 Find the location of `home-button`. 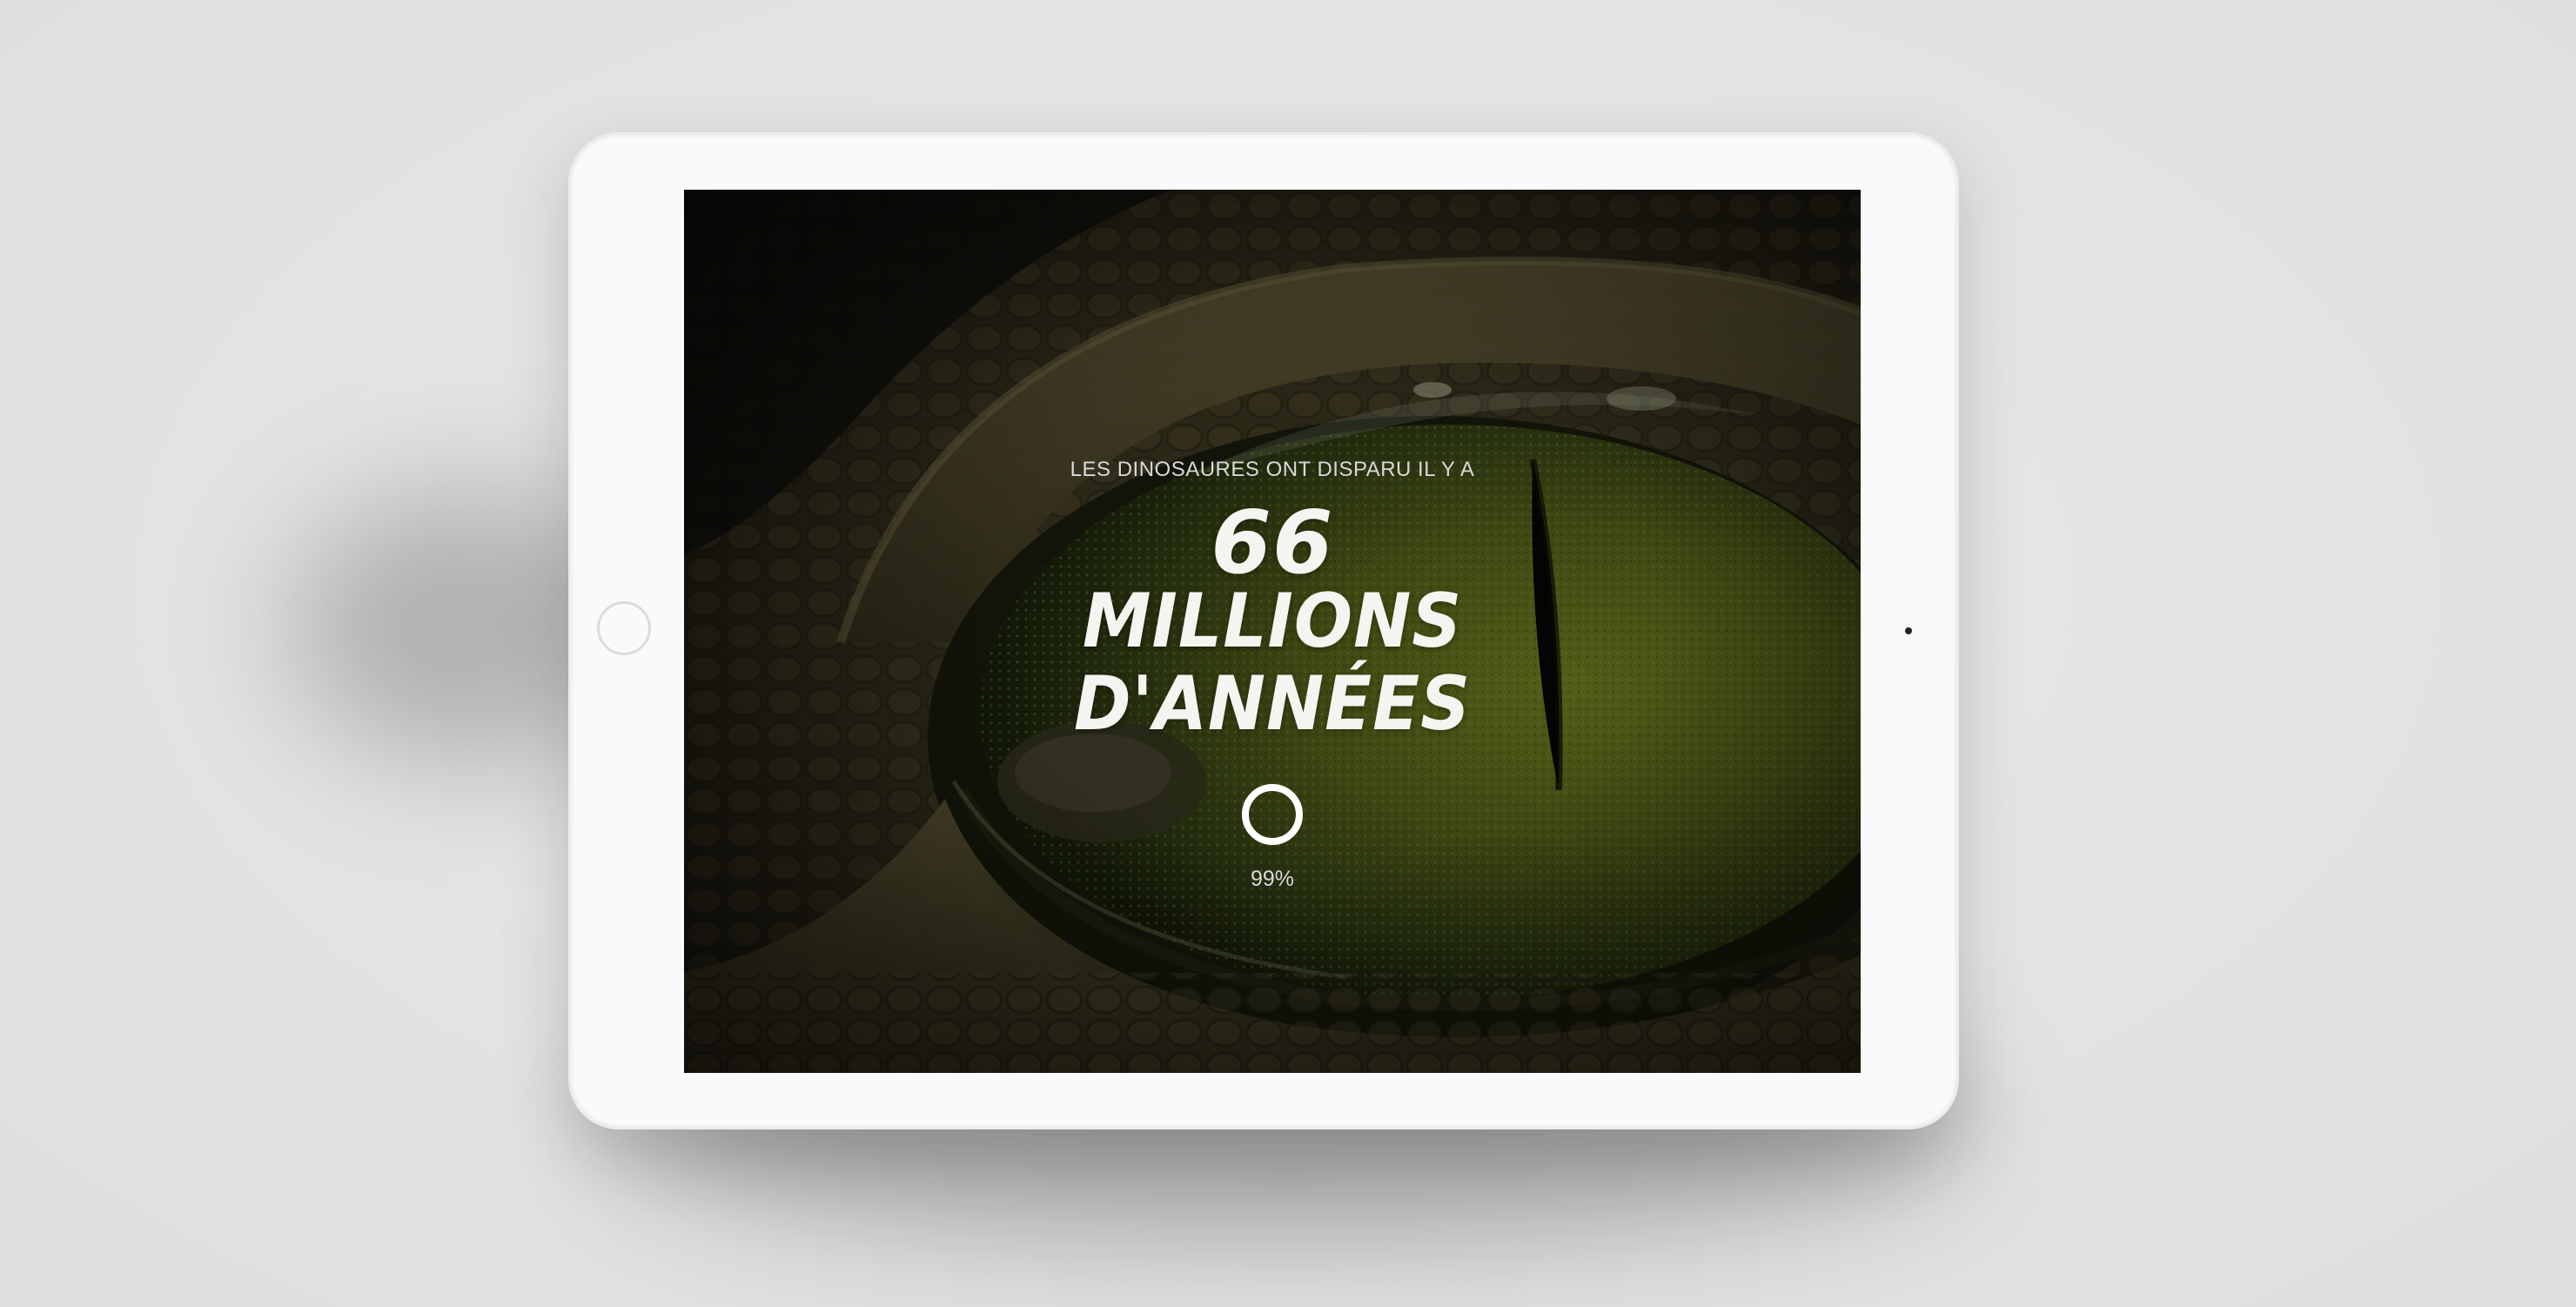

home-button is located at coordinates (624, 628).